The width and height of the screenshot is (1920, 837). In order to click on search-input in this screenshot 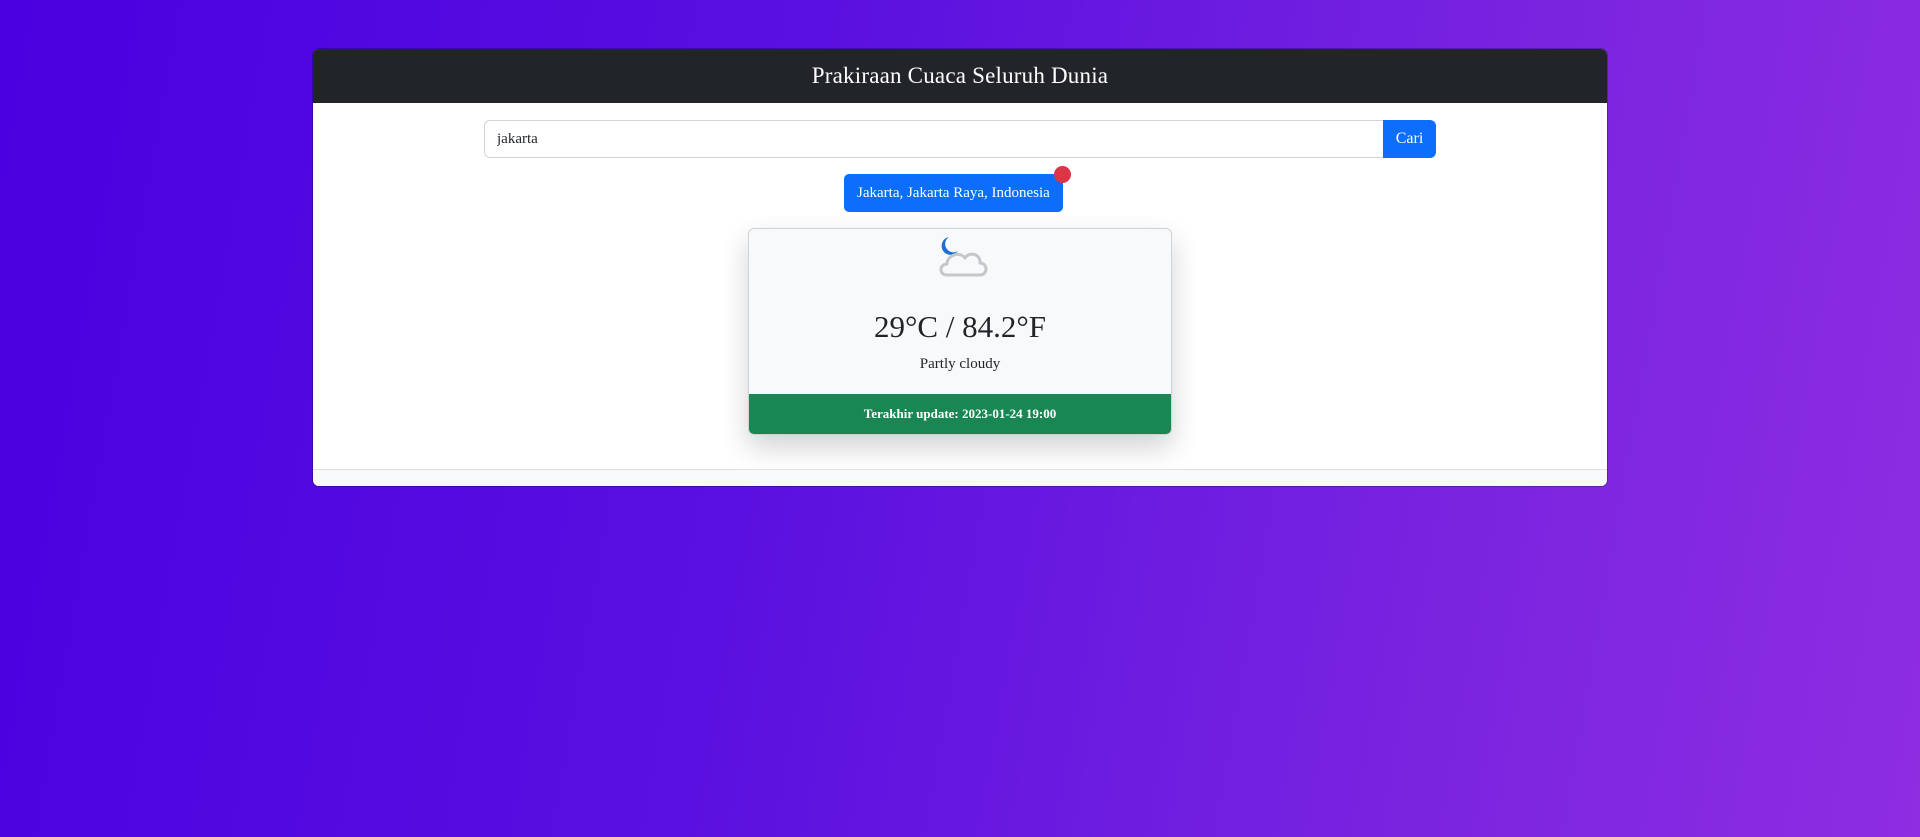, I will do `click(933, 139)`.